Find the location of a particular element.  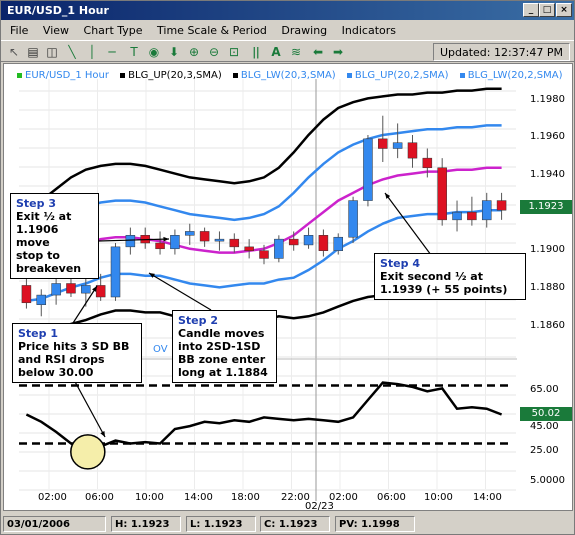

rsi-tick: 65.00 is located at coordinates (544, 389).